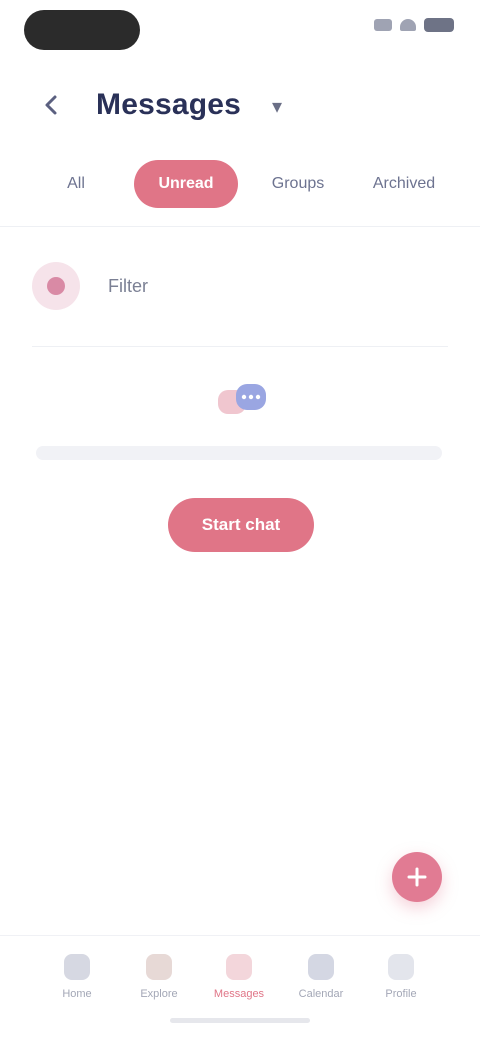  I want to click on nav-label: Calendar, so click(321, 994).